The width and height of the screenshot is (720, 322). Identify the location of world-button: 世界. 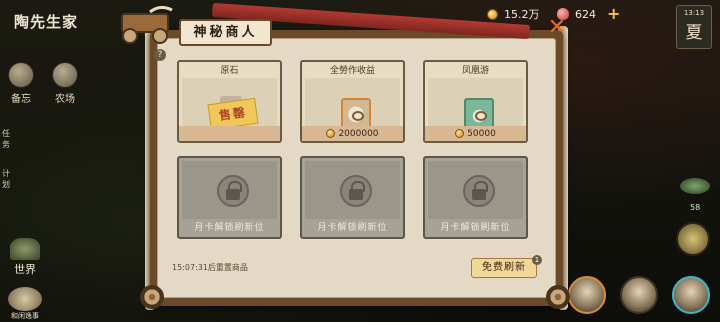
(25, 257).